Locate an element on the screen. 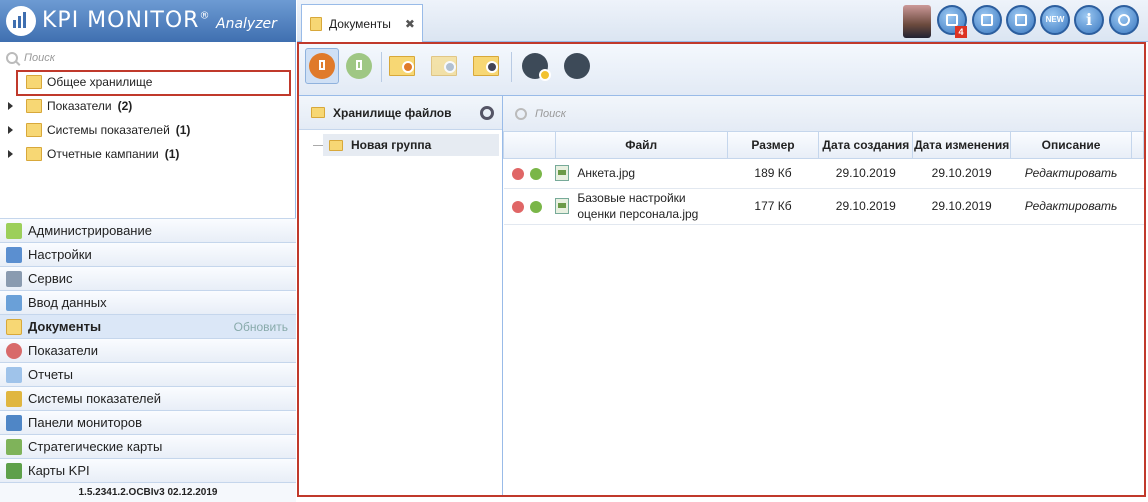 The width and height of the screenshot is (1148, 502). hierarchy-icon is located at coordinates (14, 398).